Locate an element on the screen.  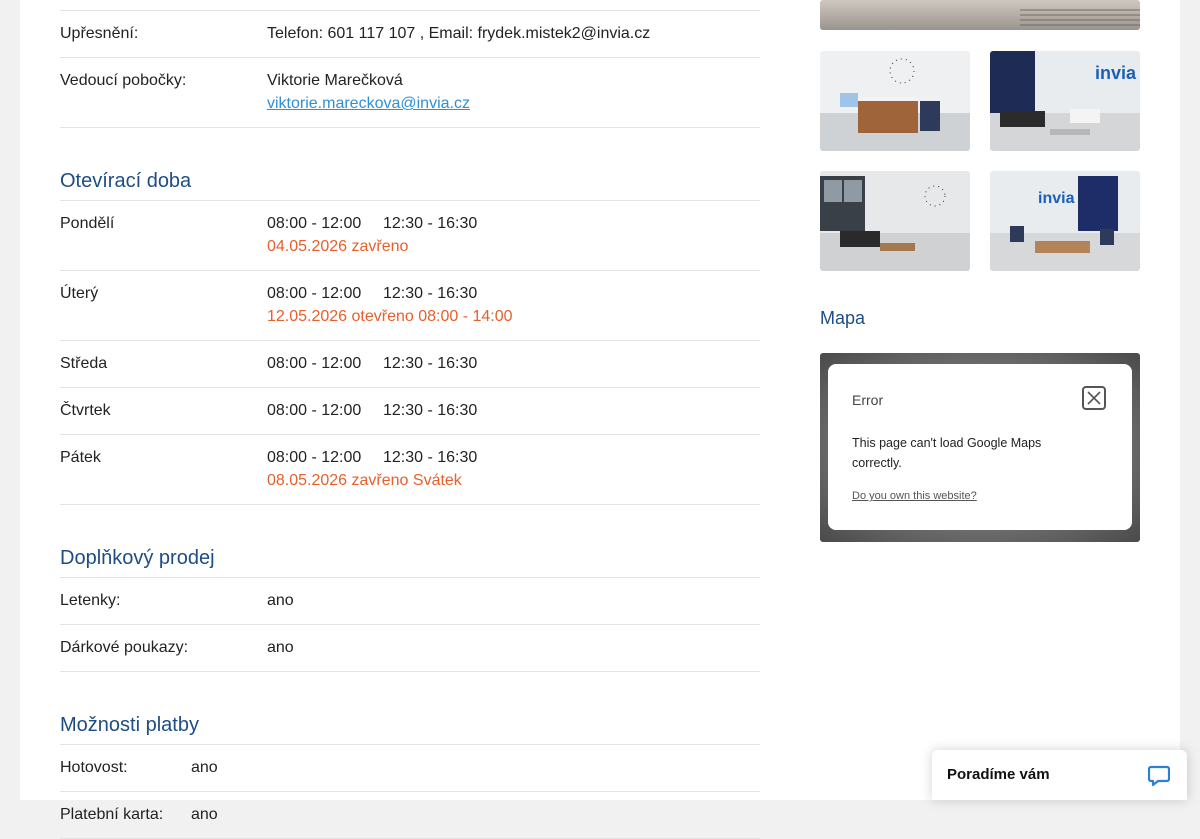
day-label: Pátek is located at coordinates (80, 457).